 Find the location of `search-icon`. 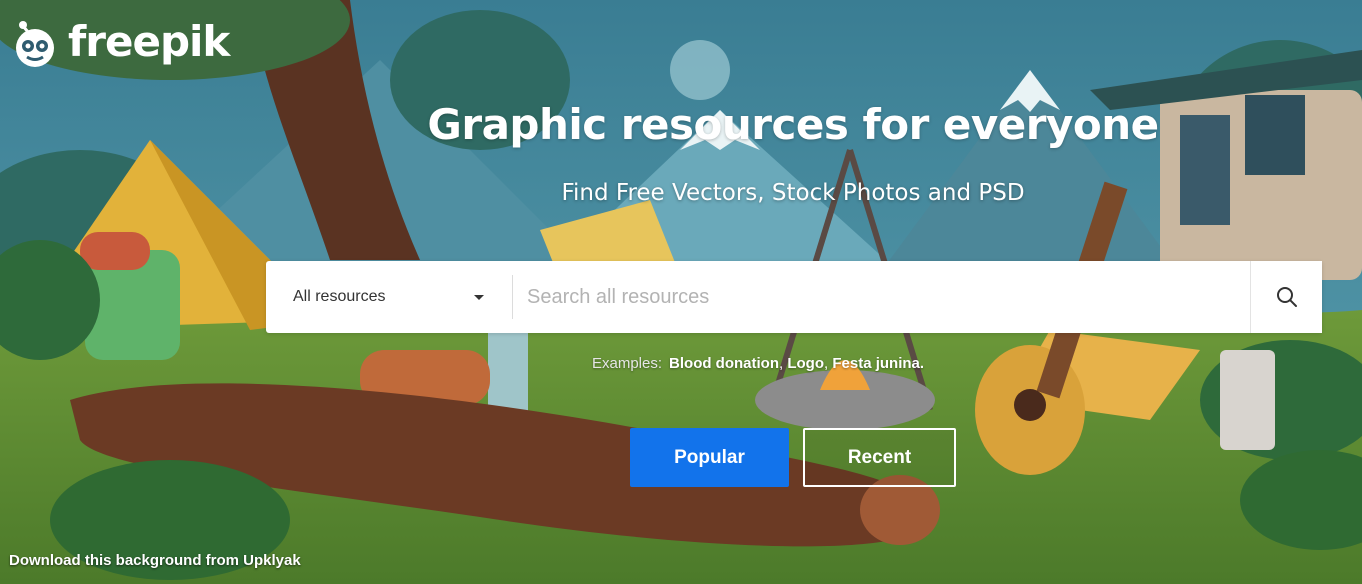

search-icon is located at coordinates (1286, 297).